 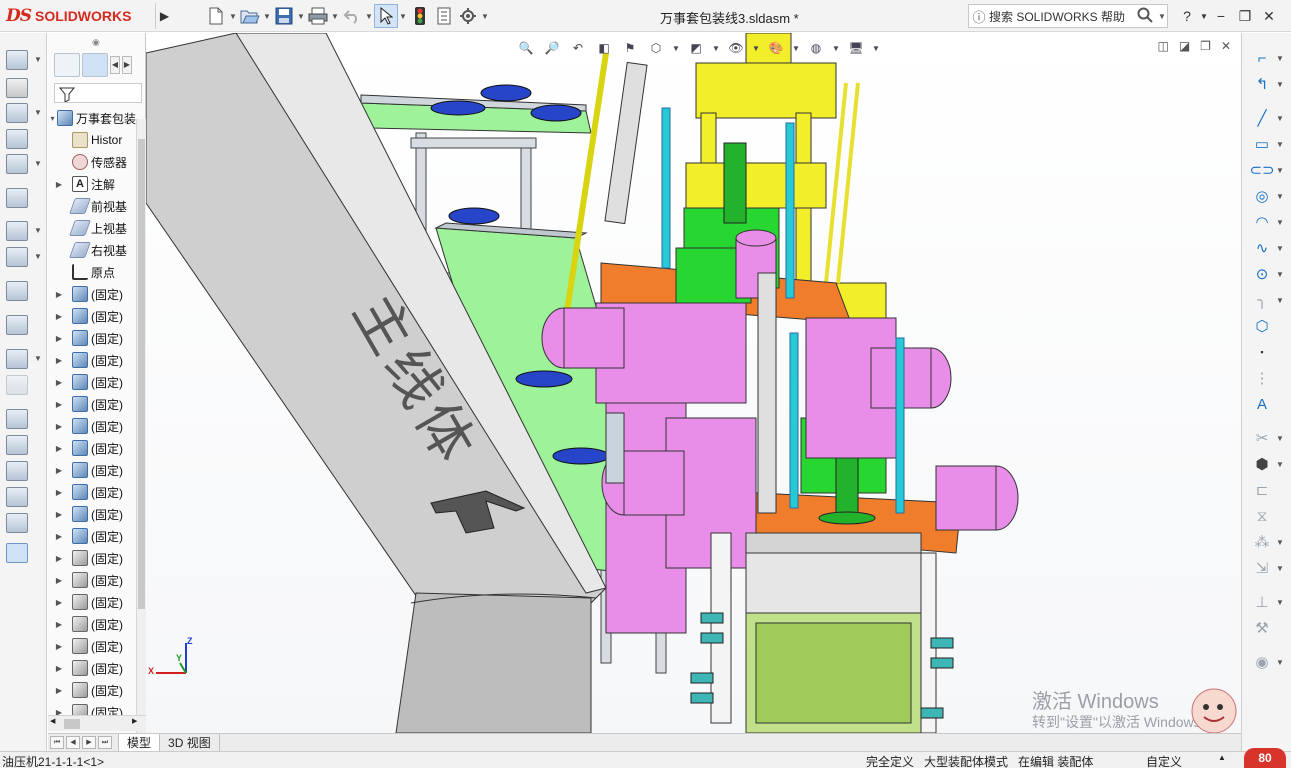 I want to click on feature-manager-tab, so click(x=67, y=65).